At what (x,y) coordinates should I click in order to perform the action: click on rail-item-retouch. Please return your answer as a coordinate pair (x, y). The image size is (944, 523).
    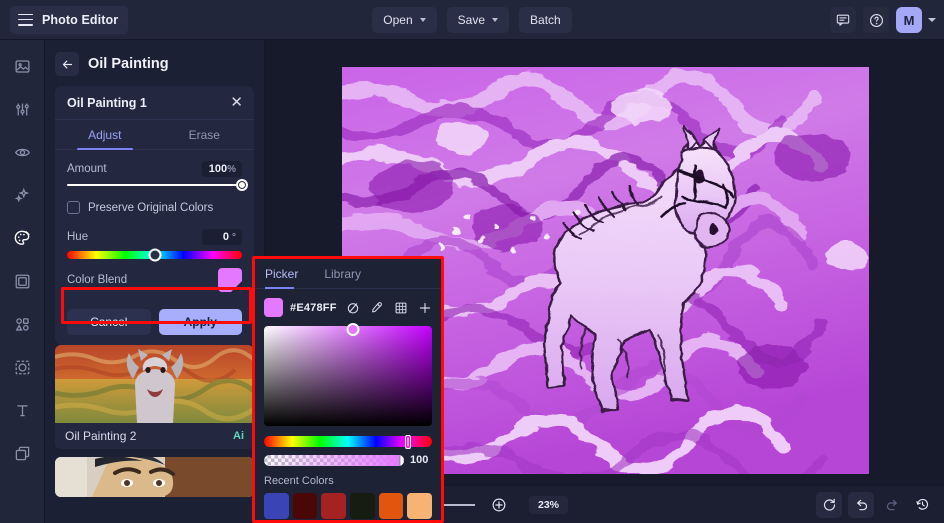
    Looking at the image, I should click on (22, 152).